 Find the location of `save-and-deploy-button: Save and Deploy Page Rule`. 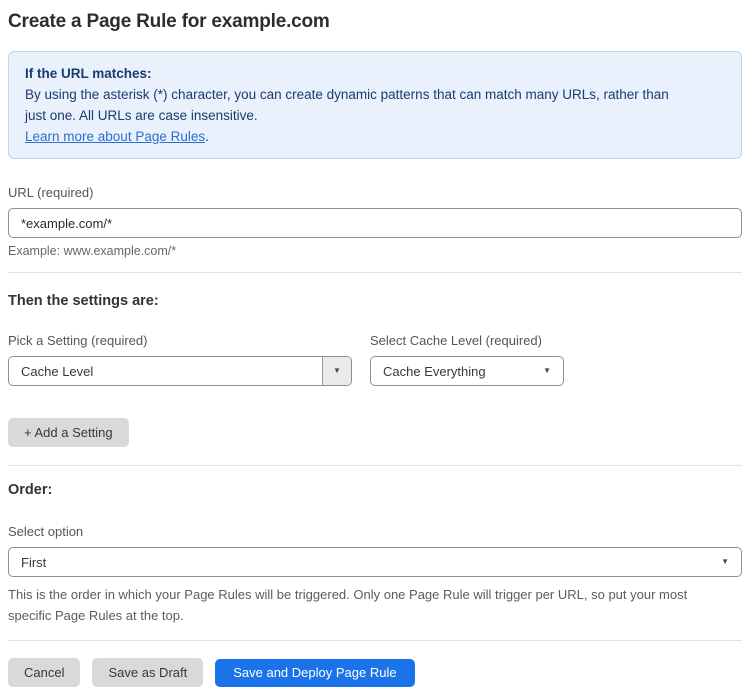

save-and-deploy-button: Save and Deploy Page Rule is located at coordinates (315, 672).